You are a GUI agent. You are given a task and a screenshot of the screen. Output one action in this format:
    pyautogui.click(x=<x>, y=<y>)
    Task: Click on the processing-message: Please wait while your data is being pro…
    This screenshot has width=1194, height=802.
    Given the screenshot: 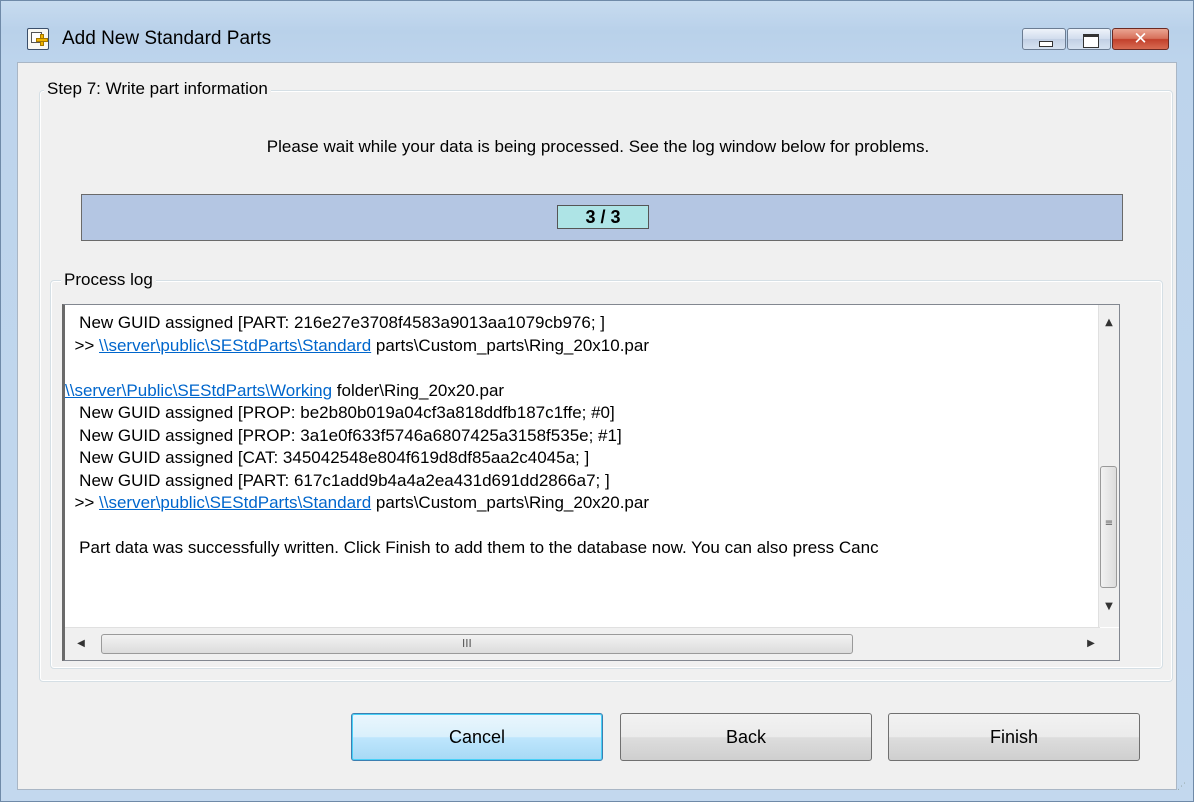 What is the action you would take?
    pyautogui.click(x=598, y=146)
    